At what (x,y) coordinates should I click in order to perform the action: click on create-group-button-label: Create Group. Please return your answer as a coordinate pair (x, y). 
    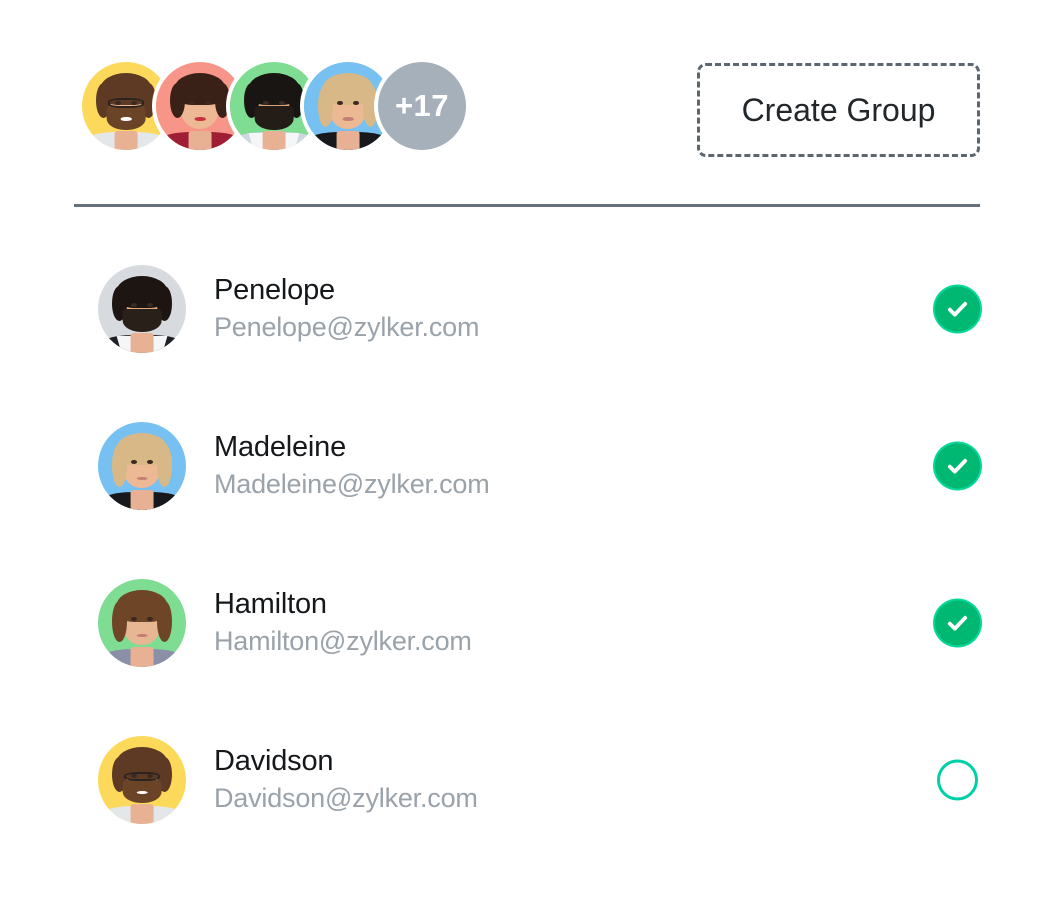
    Looking at the image, I should click on (838, 109).